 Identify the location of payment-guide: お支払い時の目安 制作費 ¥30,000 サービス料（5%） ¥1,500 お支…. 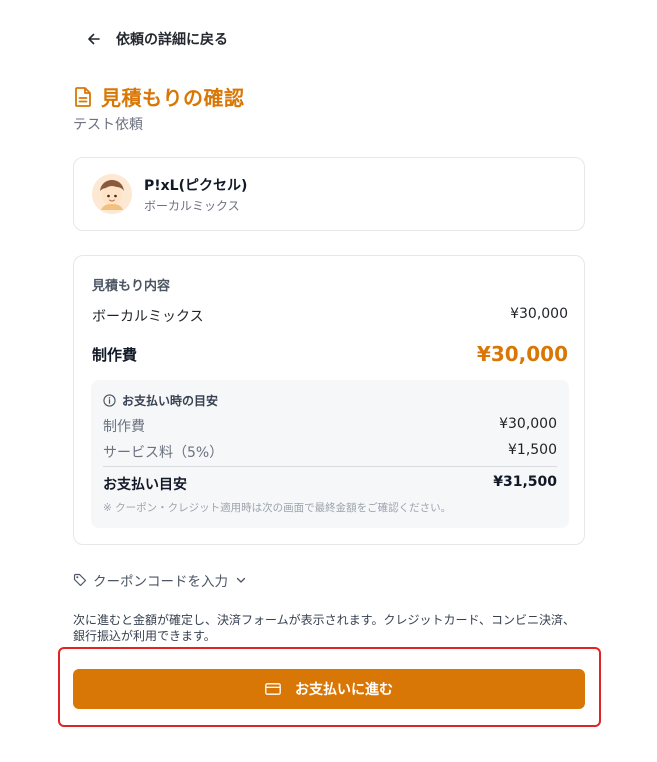
(330, 454).